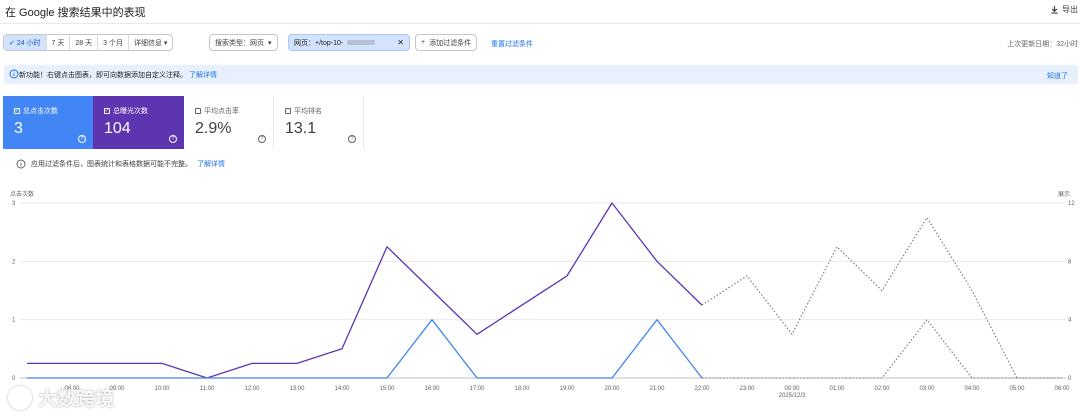 The width and height of the screenshot is (1080, 417). What do you see at coordinates (387, 389) in the screenshot?
I see `x-tick-label: 15:00` at bounding box center [387, 389].